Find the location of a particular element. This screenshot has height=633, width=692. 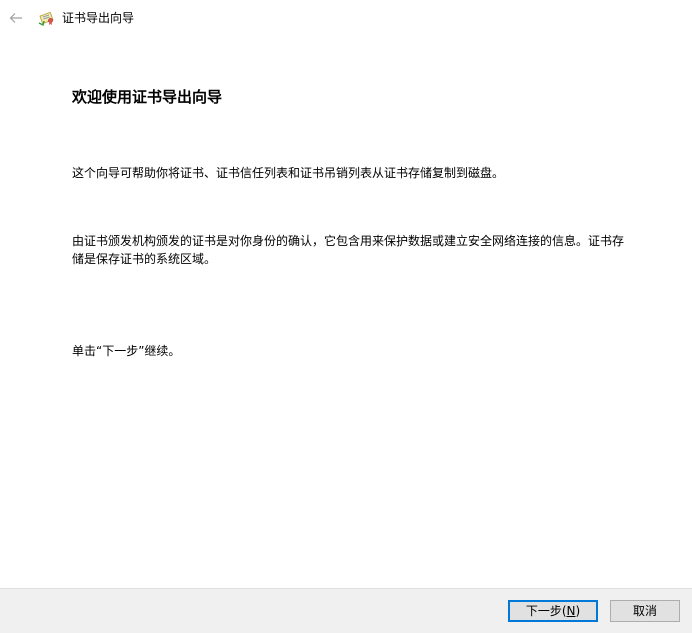

wizard-content: 欢迎使用证书导出向导 is located at coordinates (352, 97).